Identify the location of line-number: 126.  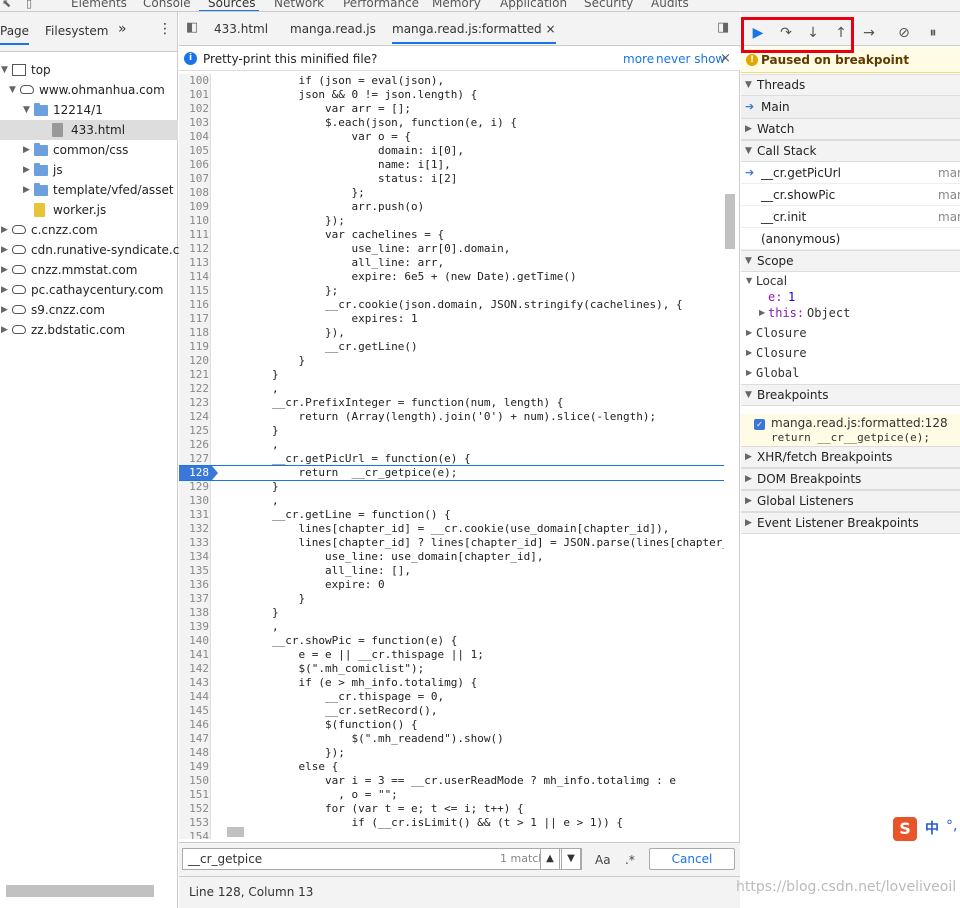
(194, 445).